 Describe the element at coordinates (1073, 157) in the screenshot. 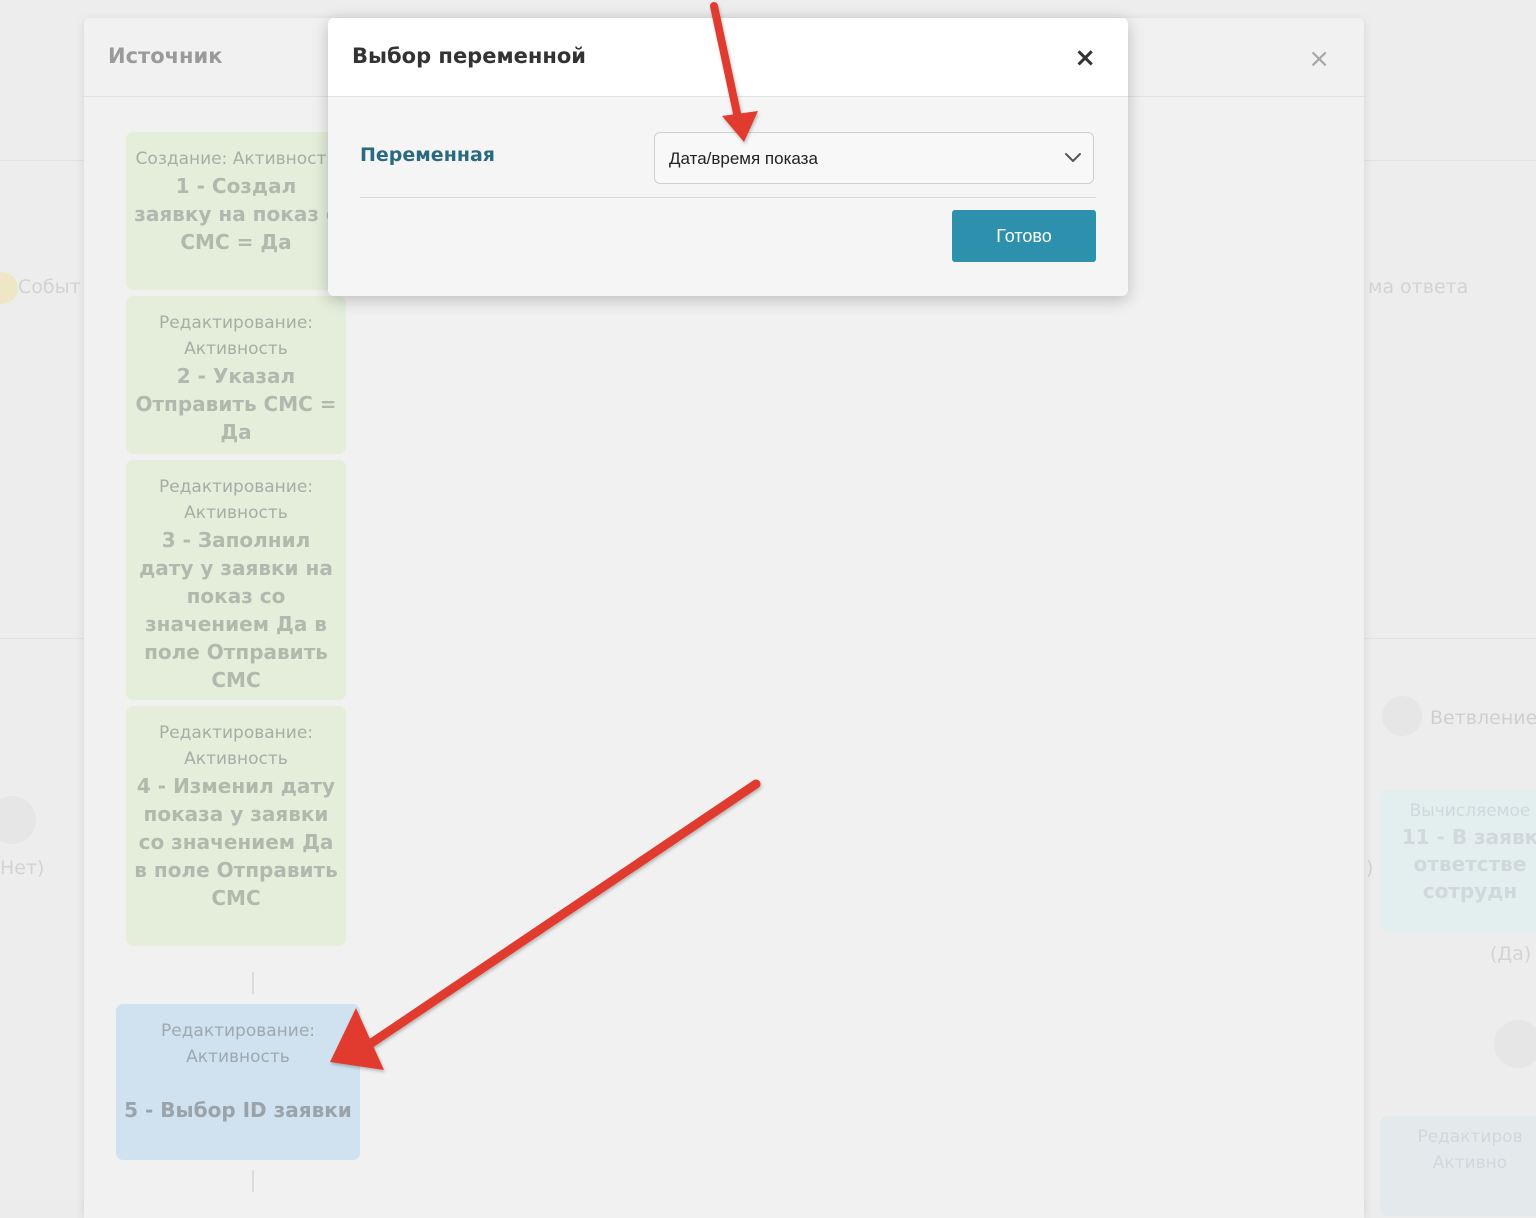

I see `chevron-down-icon` at that location.